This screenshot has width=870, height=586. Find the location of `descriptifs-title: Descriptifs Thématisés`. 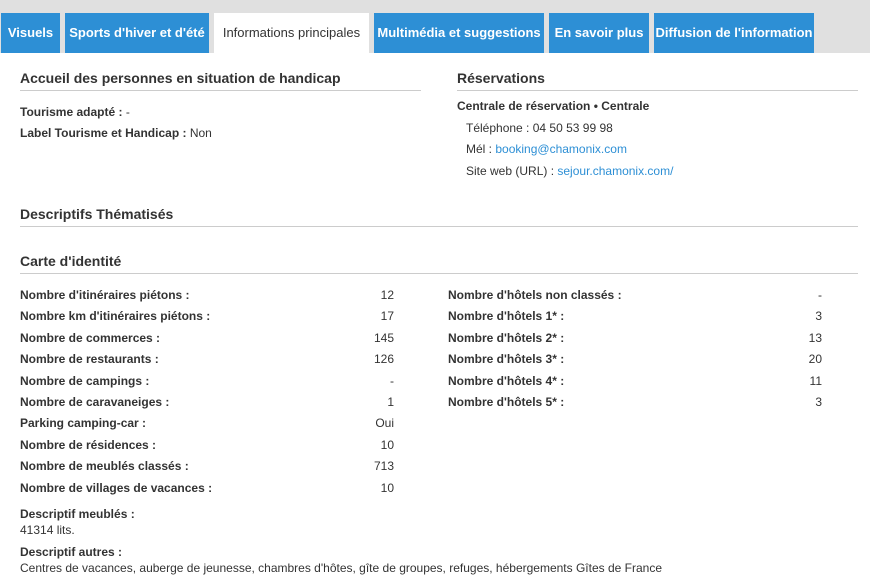

descriptifs-title: Descriptifs Thématisés is located at coordinates (97, 214).